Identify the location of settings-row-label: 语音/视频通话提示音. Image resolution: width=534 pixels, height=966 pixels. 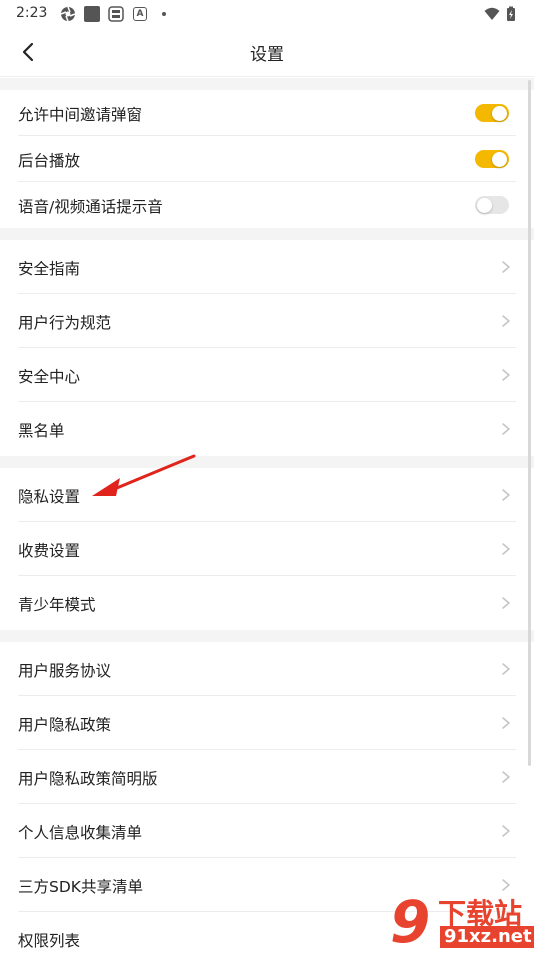
(90, 207).